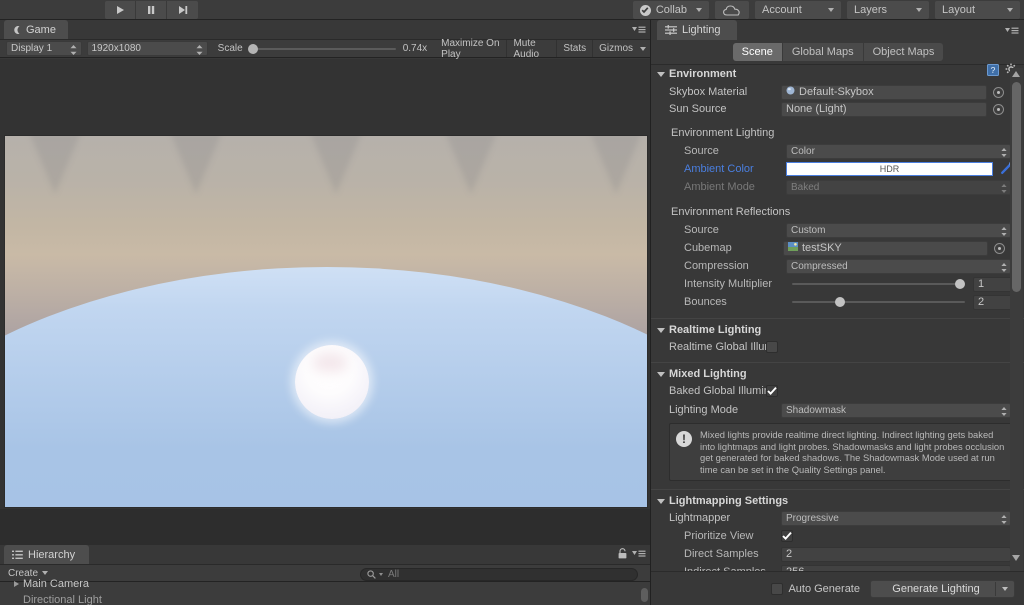  I want to click on field-compression: Compression Compressed, so click(837, 266).